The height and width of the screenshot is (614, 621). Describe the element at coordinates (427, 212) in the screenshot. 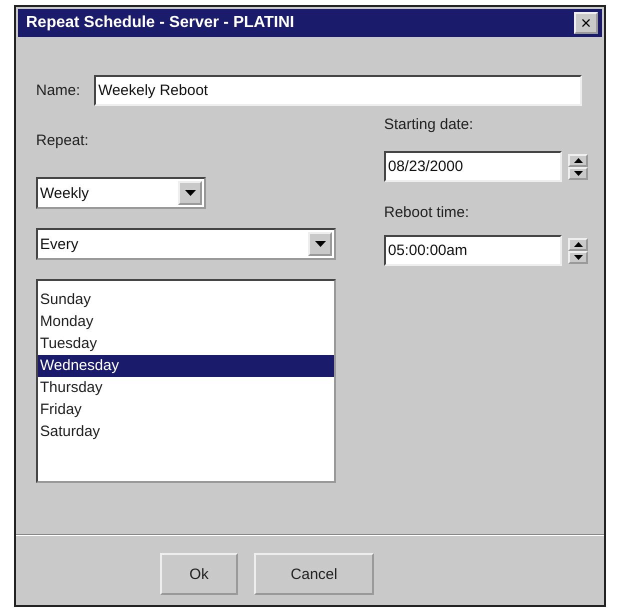

I see `reboot-time-label: Reboot time:` at that location.